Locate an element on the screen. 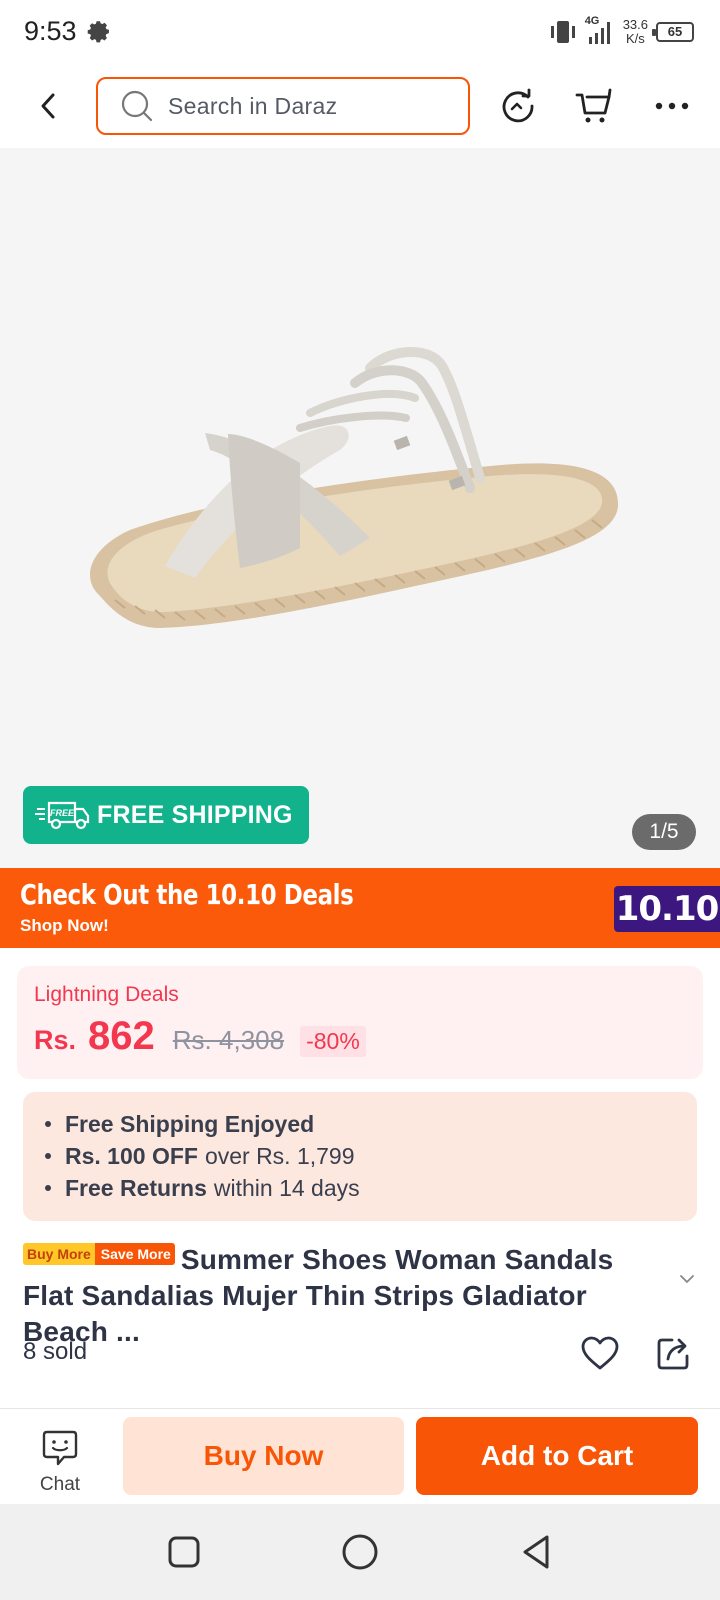  status-bar: 9:53 4G 33.6 K/s 65 is located at coordinates (360, 33).